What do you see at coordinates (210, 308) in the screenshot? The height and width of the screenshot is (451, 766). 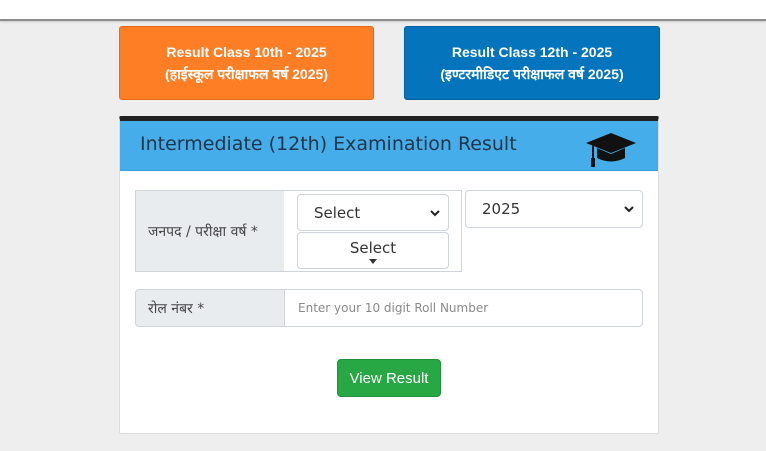 I see `roll-number-label: रोल नंबर *` at bounding box center [210, 308].